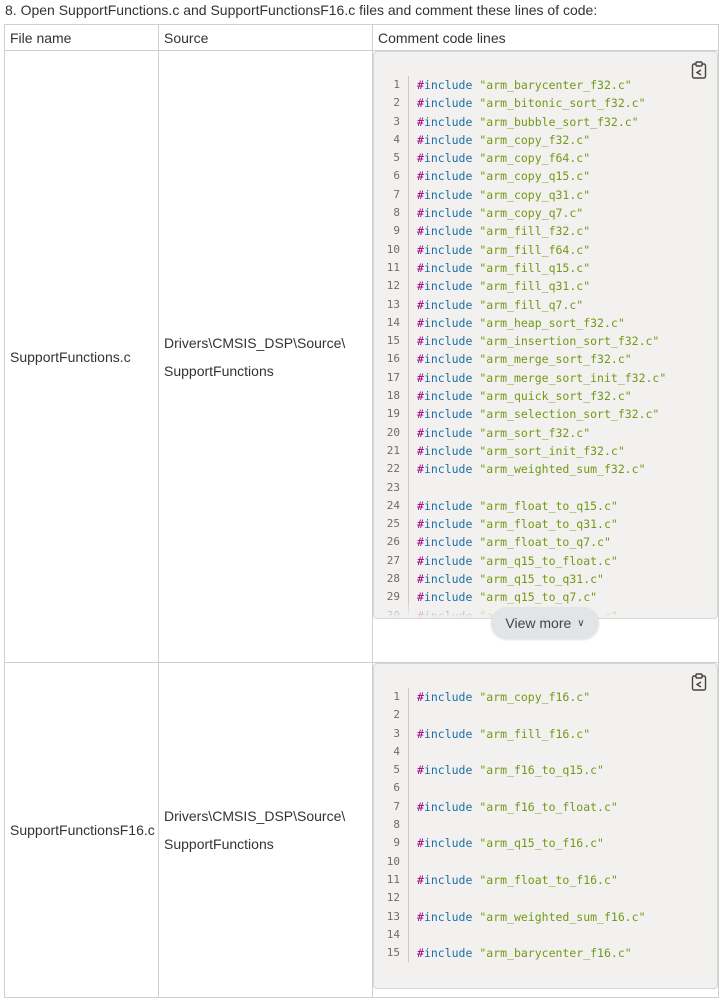 The width and height of the screenshot is (722, 999). Describe the element at coordinates (545, 323) in the screenshot. I see `code-line: 14#include "arm_heap_sort_f32.c"` at that location.